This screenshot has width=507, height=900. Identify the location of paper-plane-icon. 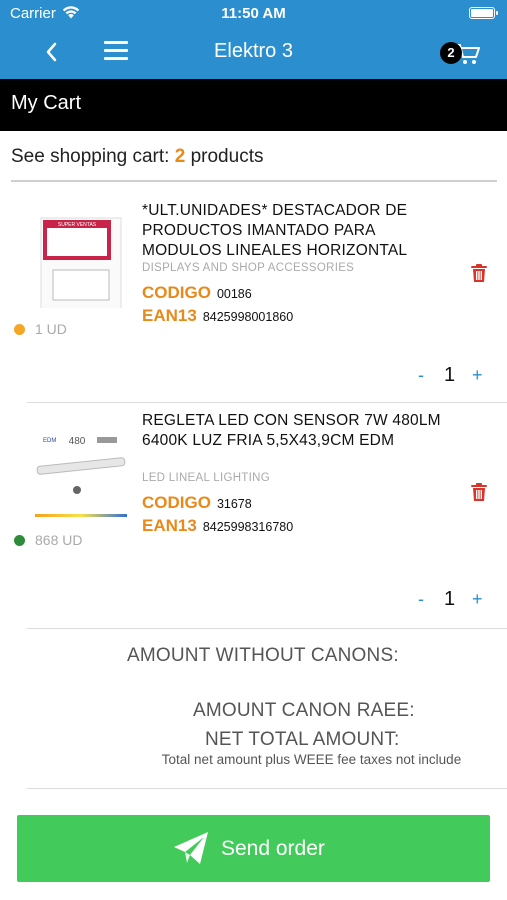
(191, 848).